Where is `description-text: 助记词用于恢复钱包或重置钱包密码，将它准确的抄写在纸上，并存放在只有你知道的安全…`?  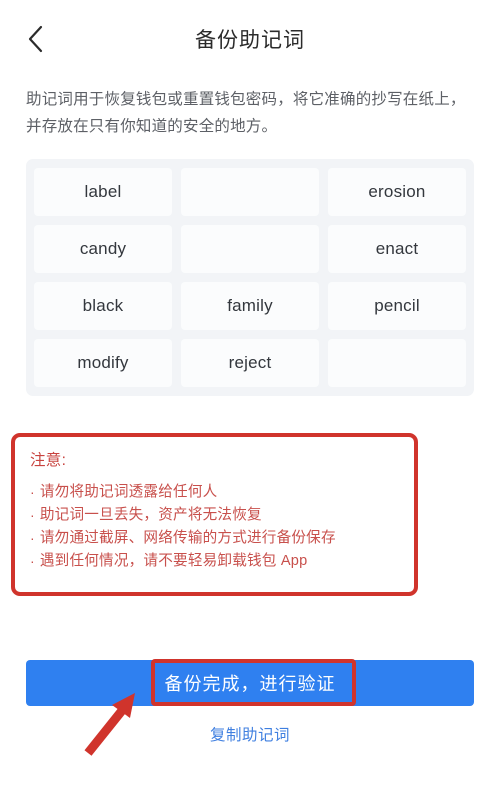 description-text: 助记词用于恢复钱包或重置钱包密码，将它准确的抄写在纸上，并存放在只有你知道的安全… is located at coordinates (246, 113).